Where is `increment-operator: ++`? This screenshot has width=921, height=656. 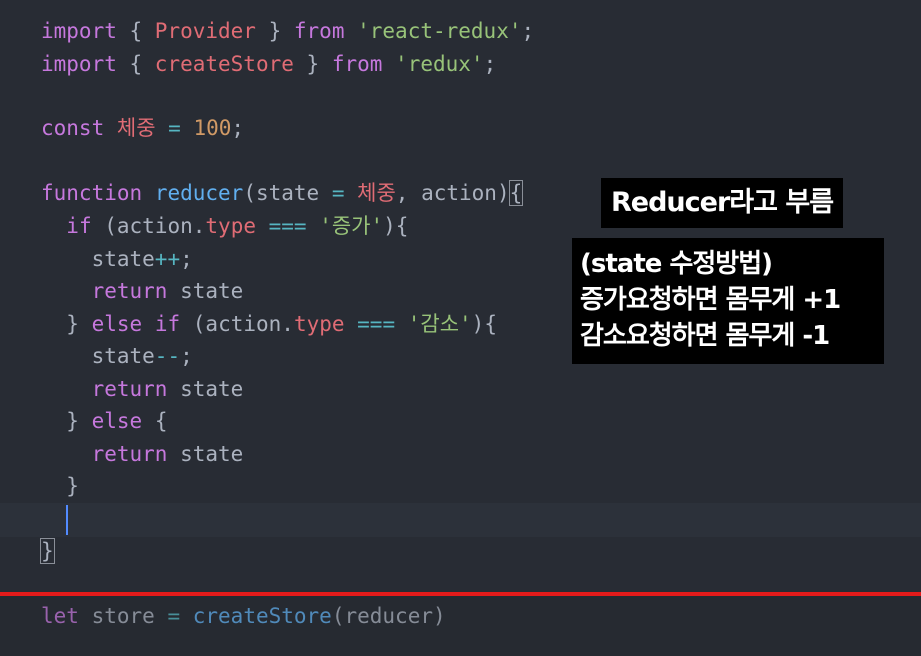
increment-operator: ++ is located at coordinates (167, 259).